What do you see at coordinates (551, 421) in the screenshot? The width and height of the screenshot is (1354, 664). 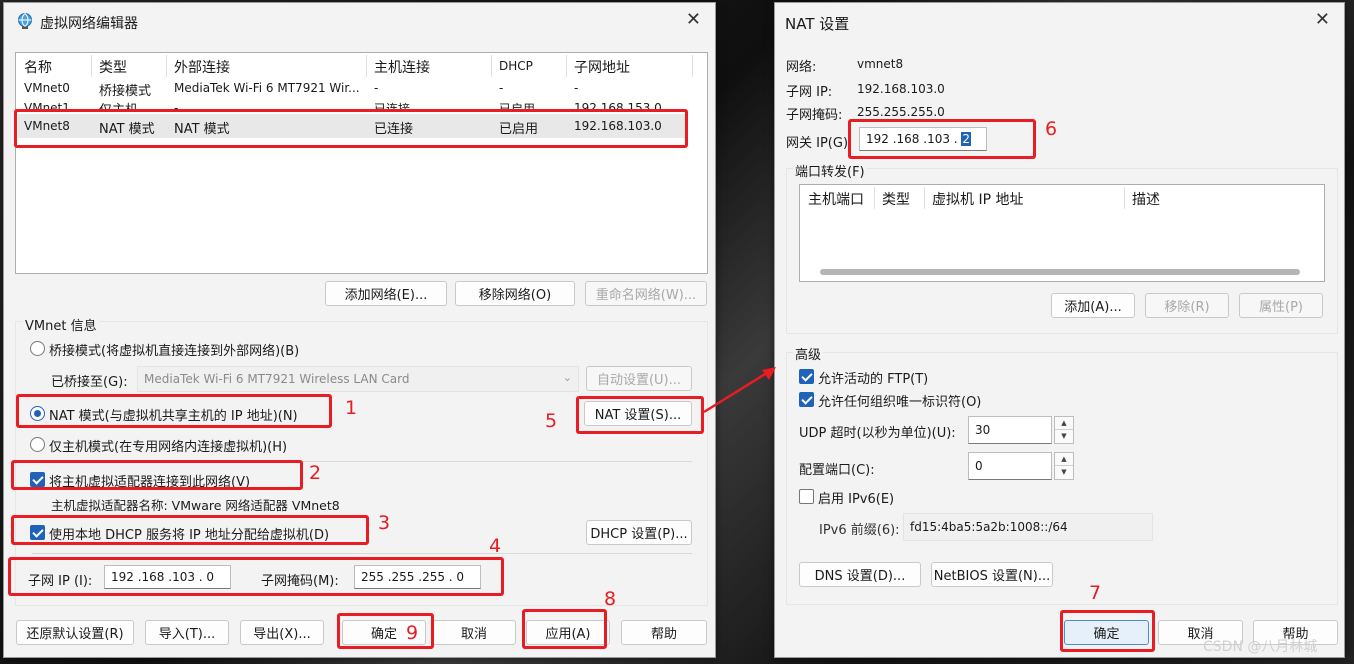 I see `annotation-number: 5` at bounding box center [551, 421].